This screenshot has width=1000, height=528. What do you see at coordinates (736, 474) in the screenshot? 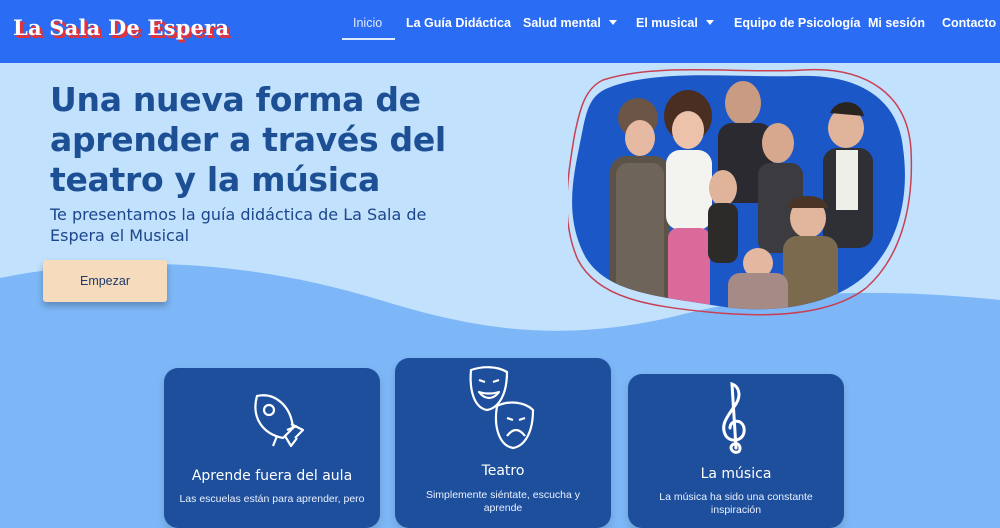
I see `card-title: La música` at bounding box center [736, 474].